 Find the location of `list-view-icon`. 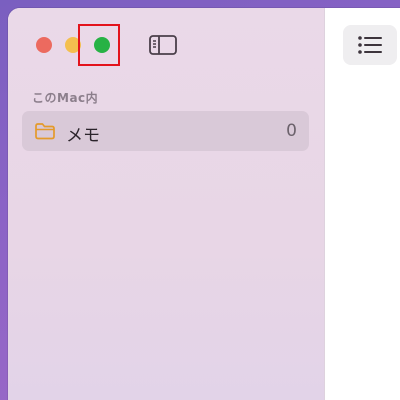

list-view-icon is located at coordinates (370, 45).